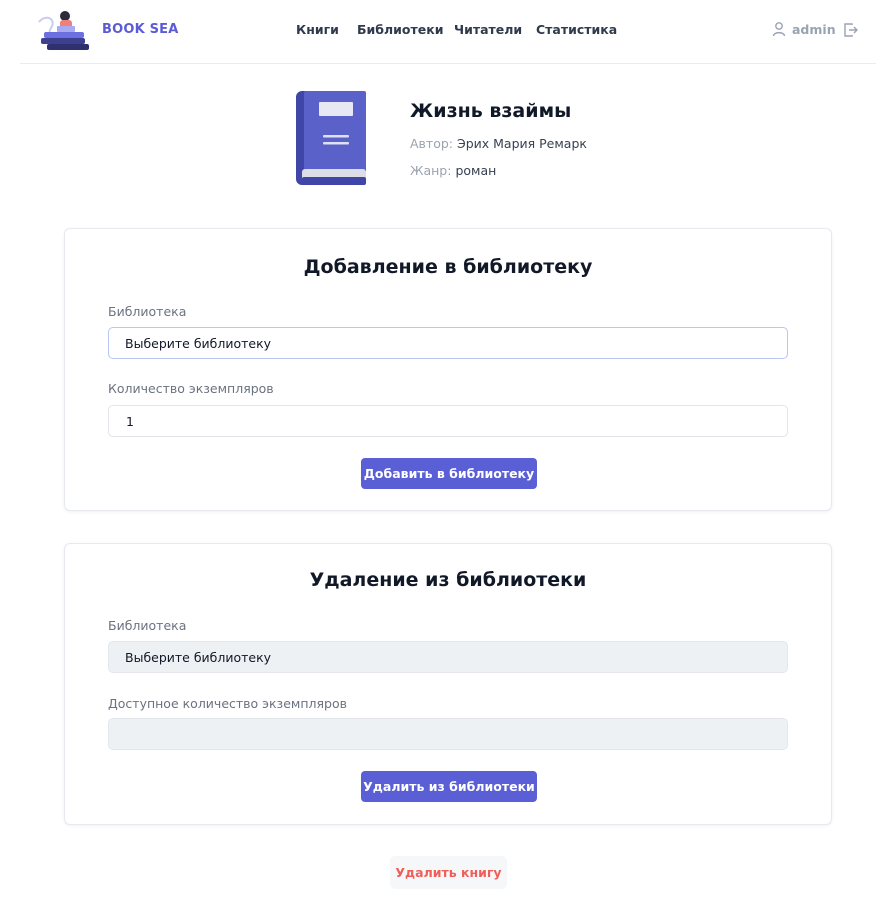 This screenshot has height=908, width=887. Describe the element at coordinates (317, 29) in the screenshot. I see `nav-books: Книги` at that location.